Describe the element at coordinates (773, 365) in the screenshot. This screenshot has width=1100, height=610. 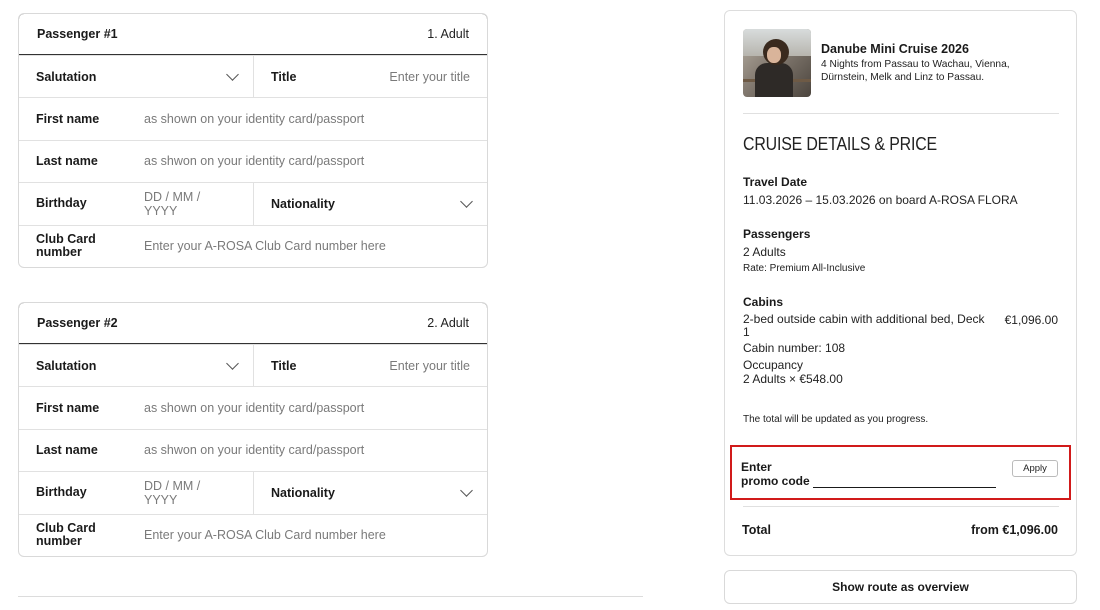
I see `occupancy-label: Occupancy` at that location.